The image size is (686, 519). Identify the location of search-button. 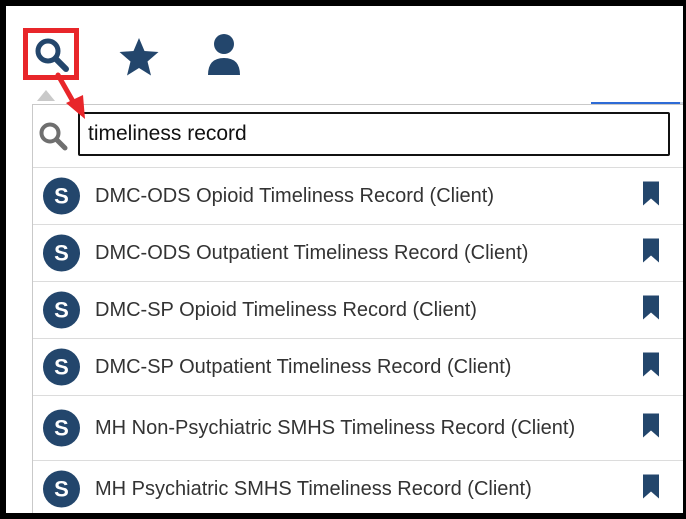
(51, 54).